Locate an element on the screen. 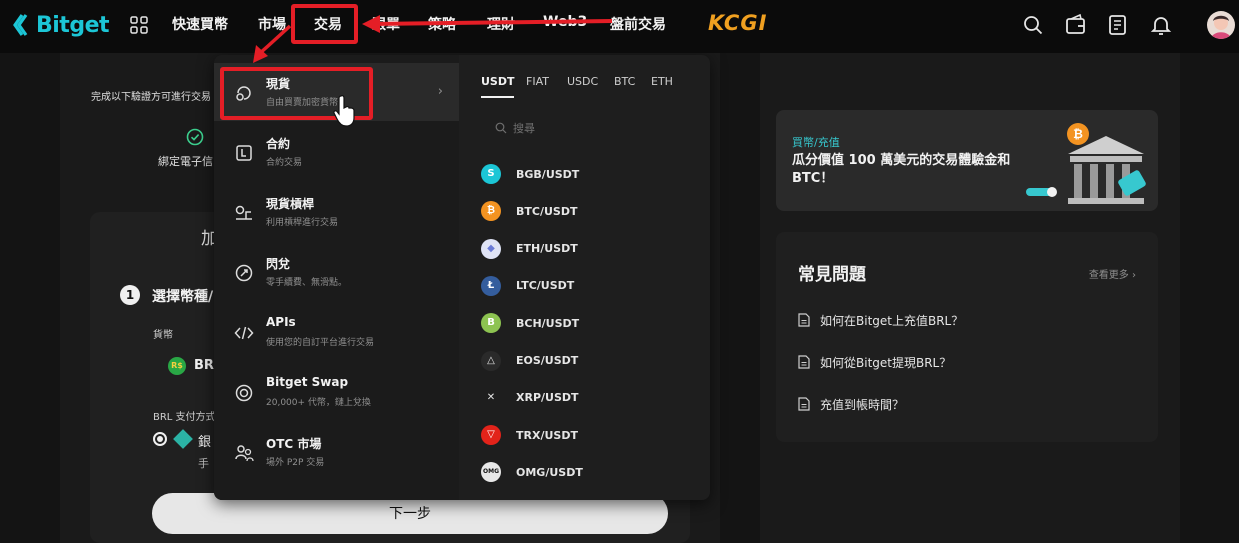  avatar is located at coordinates (1221, 25).